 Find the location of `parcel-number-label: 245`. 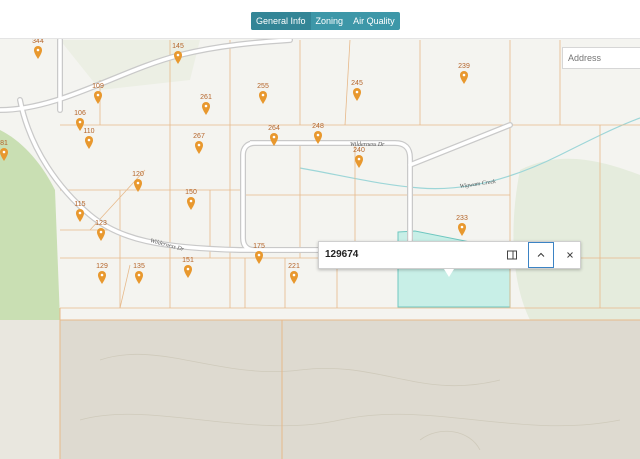

parcel-number-label: 245 is located at coordinates (357, 83).